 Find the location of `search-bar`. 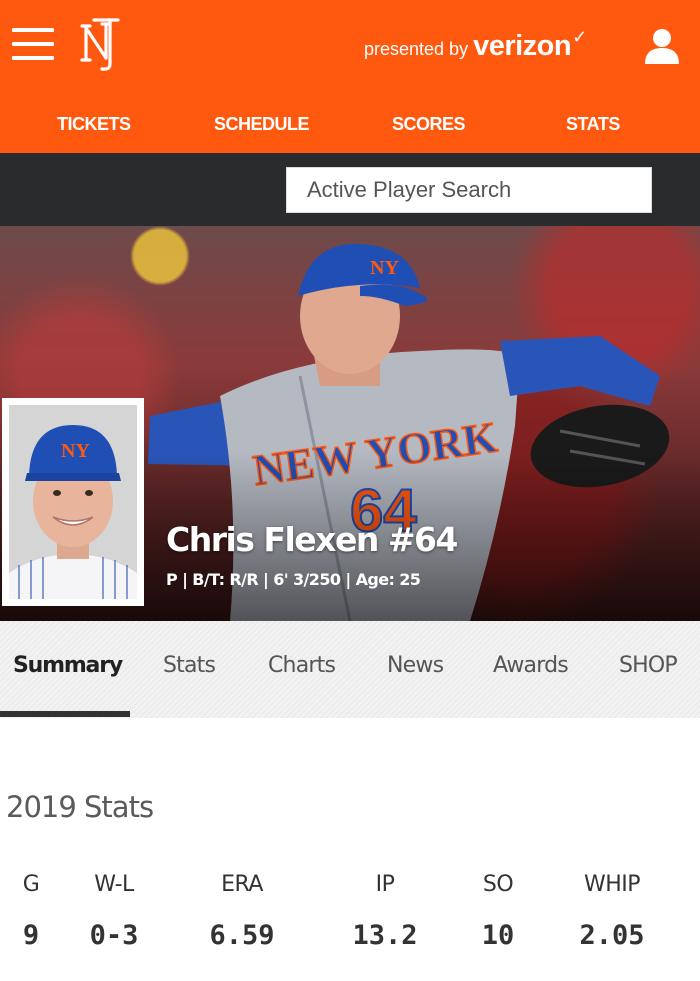

search-bar is located at coordinates (350, 189).